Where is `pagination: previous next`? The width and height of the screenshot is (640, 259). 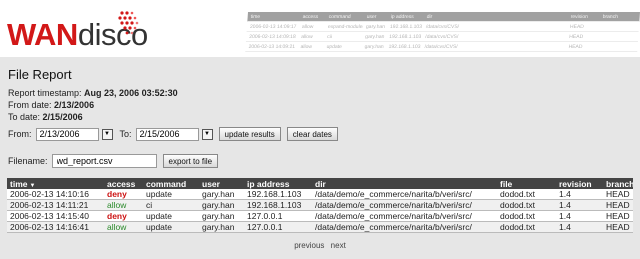
pagination: previous next is located at coordinates (320, 245).